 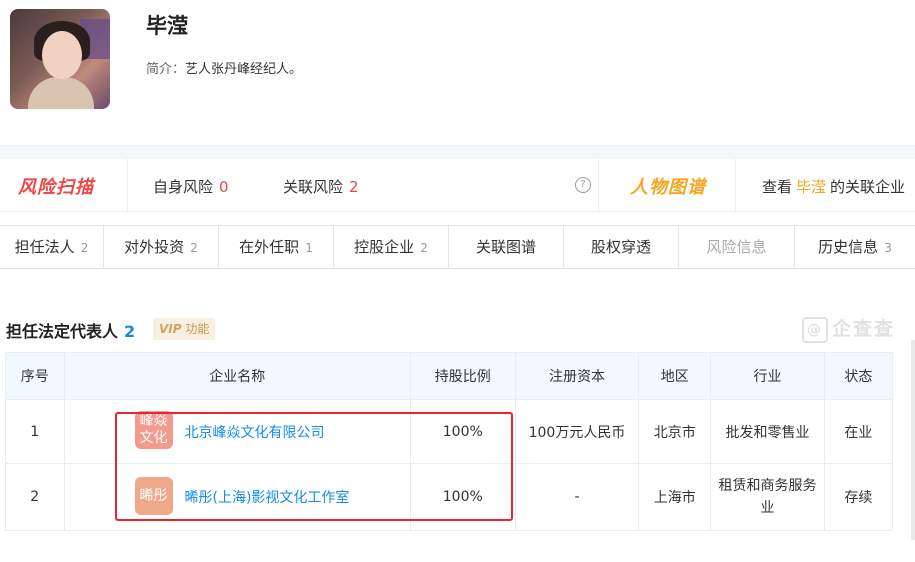 What do you see at coordinates (313, 187) in the screenshot?
I see `related-risk-label: 关联风险` at bounding box center [313, 187].